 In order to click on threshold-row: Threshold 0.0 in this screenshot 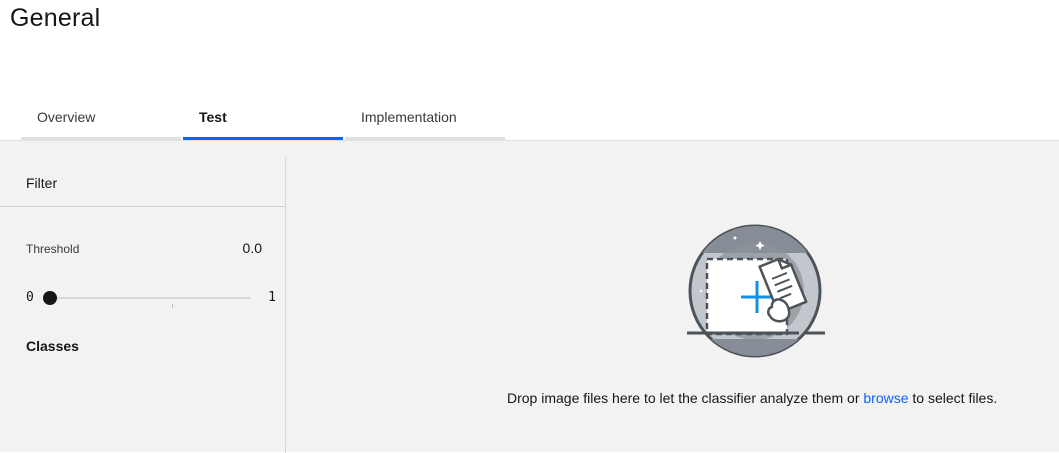, I will do `click(144, 248)`.